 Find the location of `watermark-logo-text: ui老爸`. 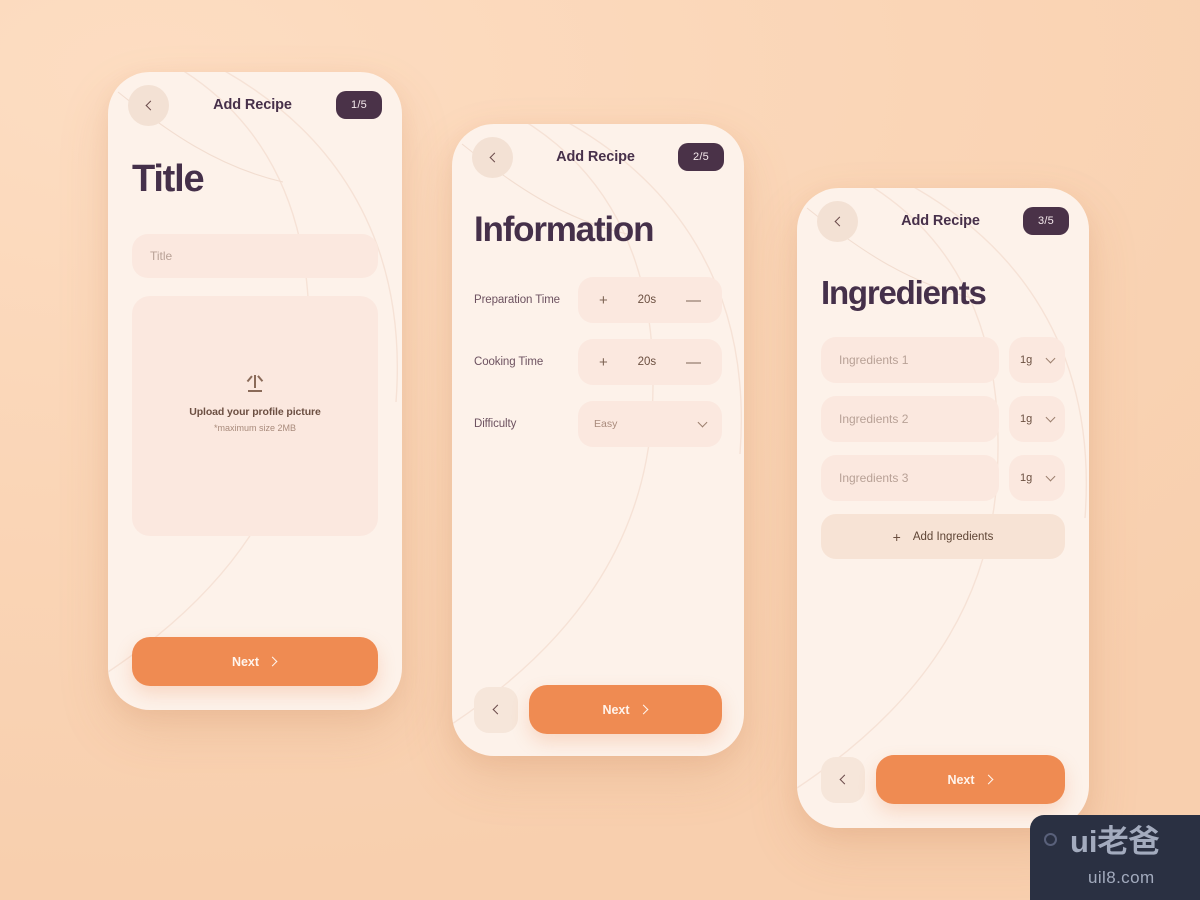

watermark-logo-text: ui老爸 is located at coordinates (1115, 841).